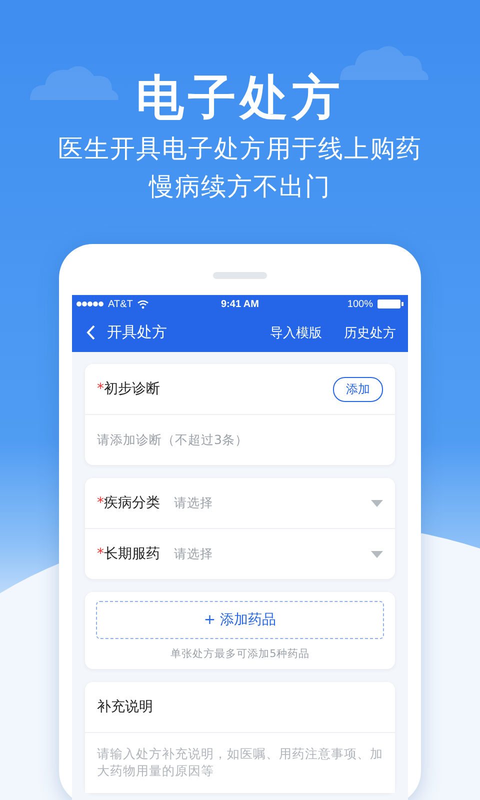  What do you see at coordinates (296, 333) in the screenshot?
I see `nav-link: 导入模版` at bounding box center [296, 333].